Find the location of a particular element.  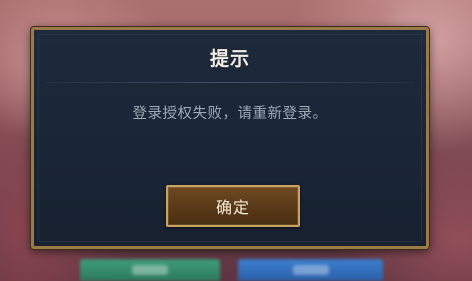

background-green-button is located at coordinates (150, 270).